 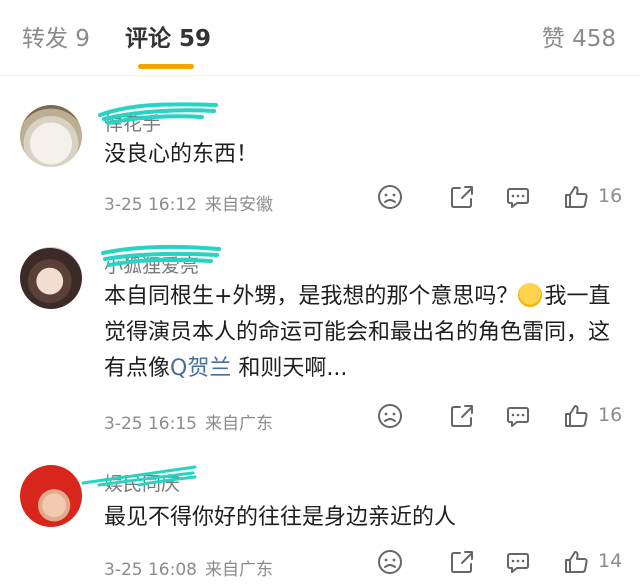 I want to click on like-count: 14, so click(x=610, y=561).